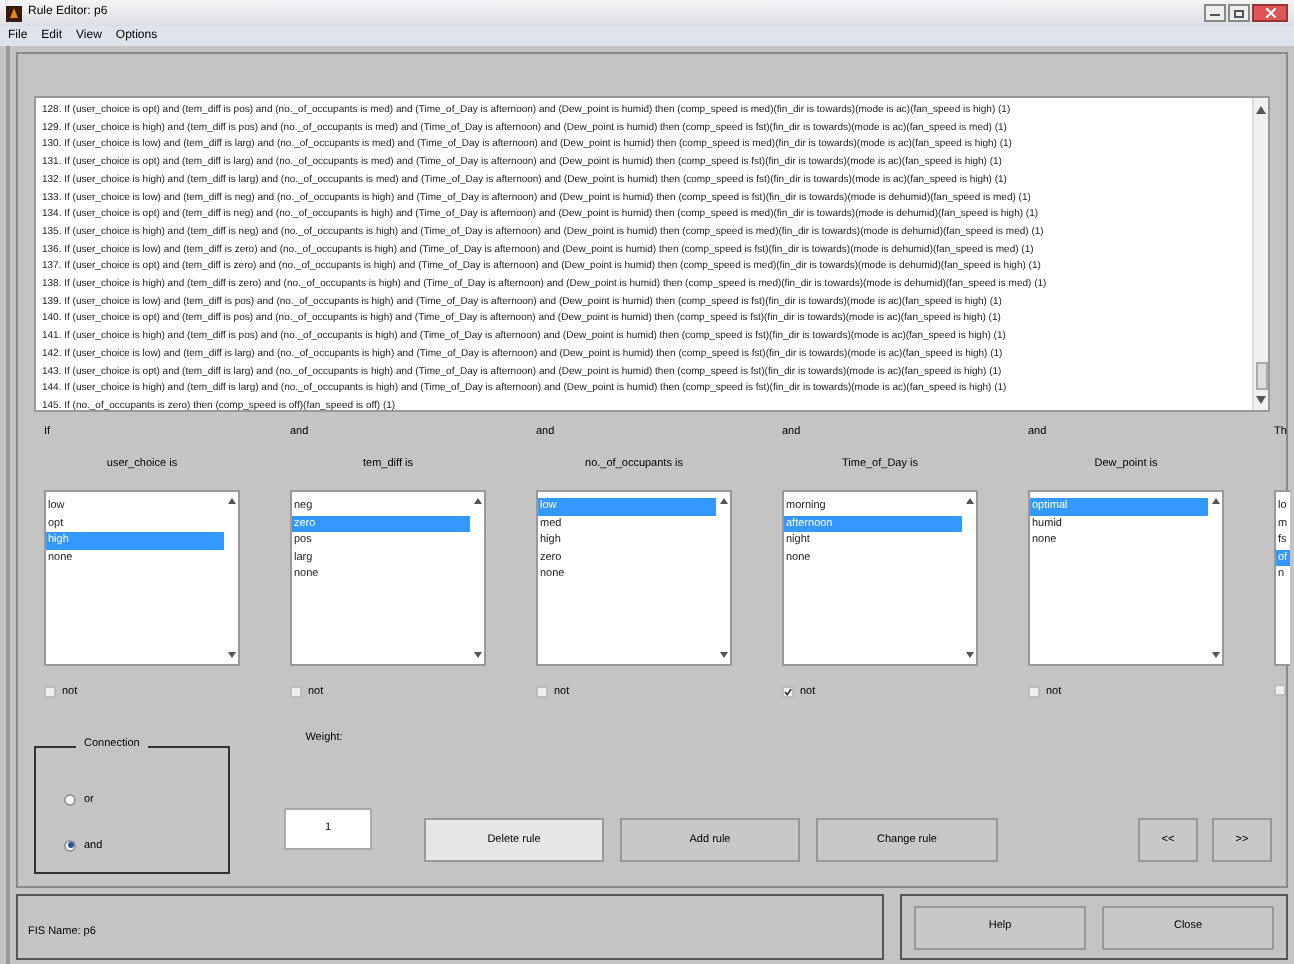 This screenshot has width=1294, height=964. I want to click on scrollbar, so click(1260, 254).